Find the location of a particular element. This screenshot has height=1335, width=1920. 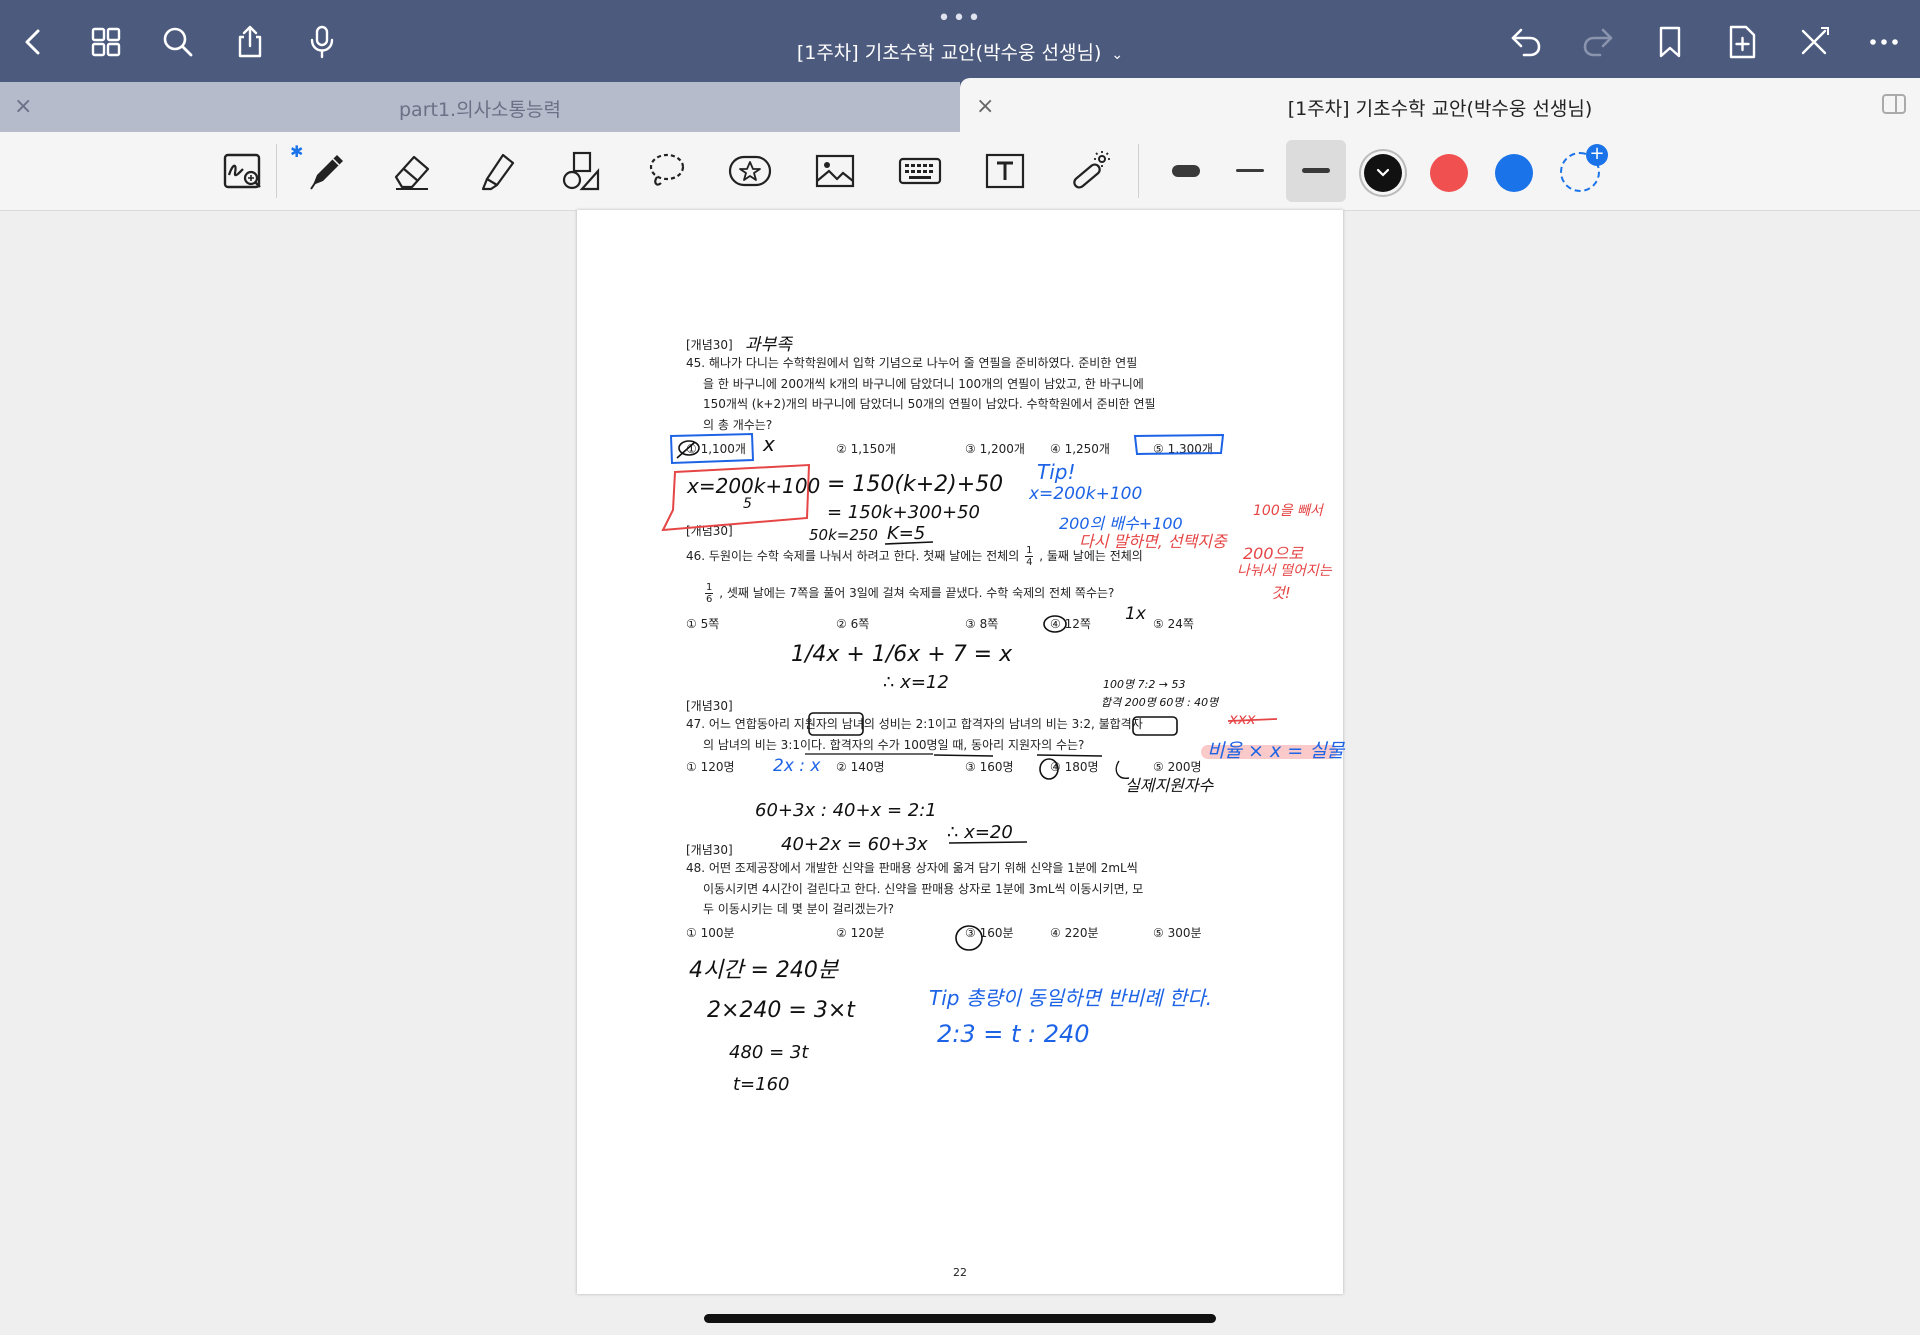

handwritten-equation: x=200k+100 is located at coordinates (754, 486).